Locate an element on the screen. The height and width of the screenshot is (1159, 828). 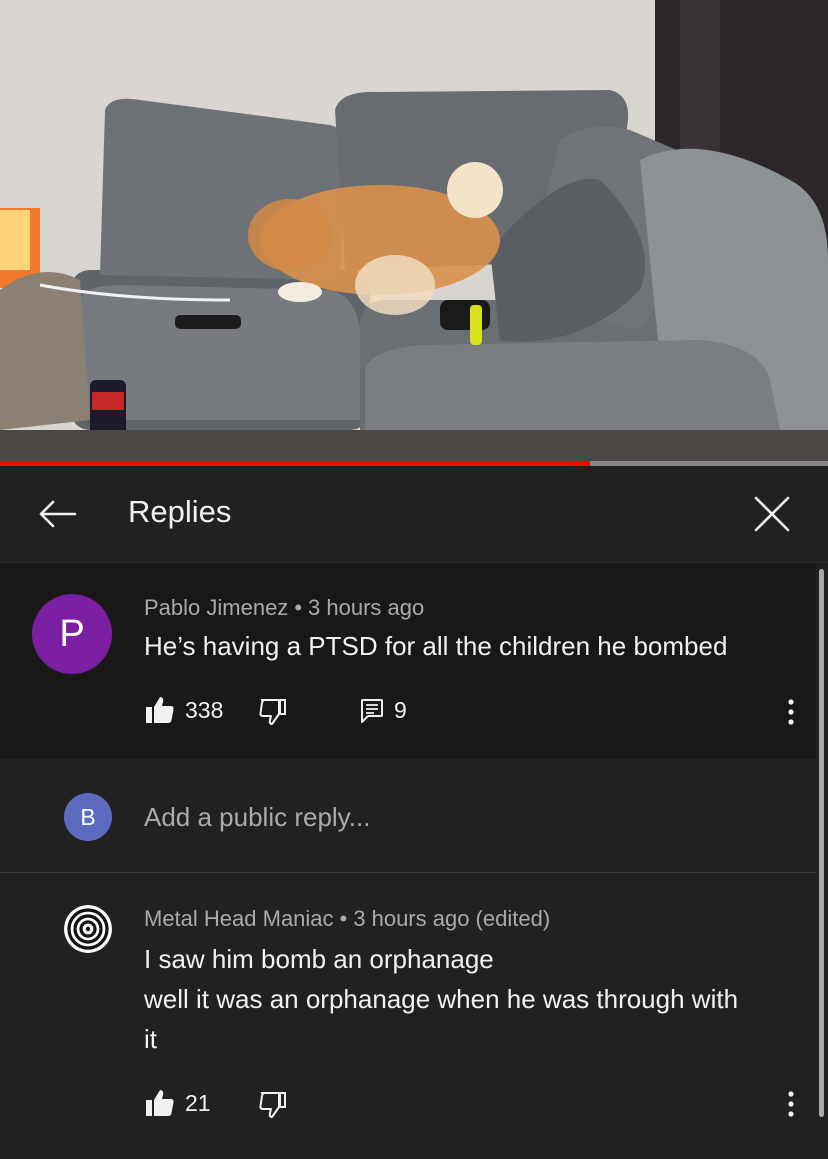
avatar is located at coordinates (88, 929).